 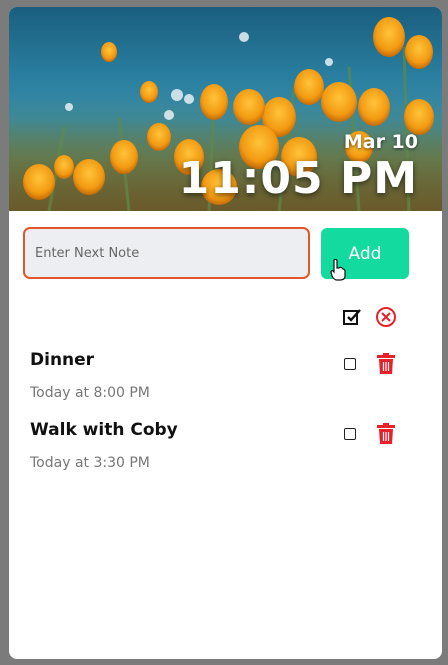 I want to click on header-date: Mar 10, so click(x=380, y=142).